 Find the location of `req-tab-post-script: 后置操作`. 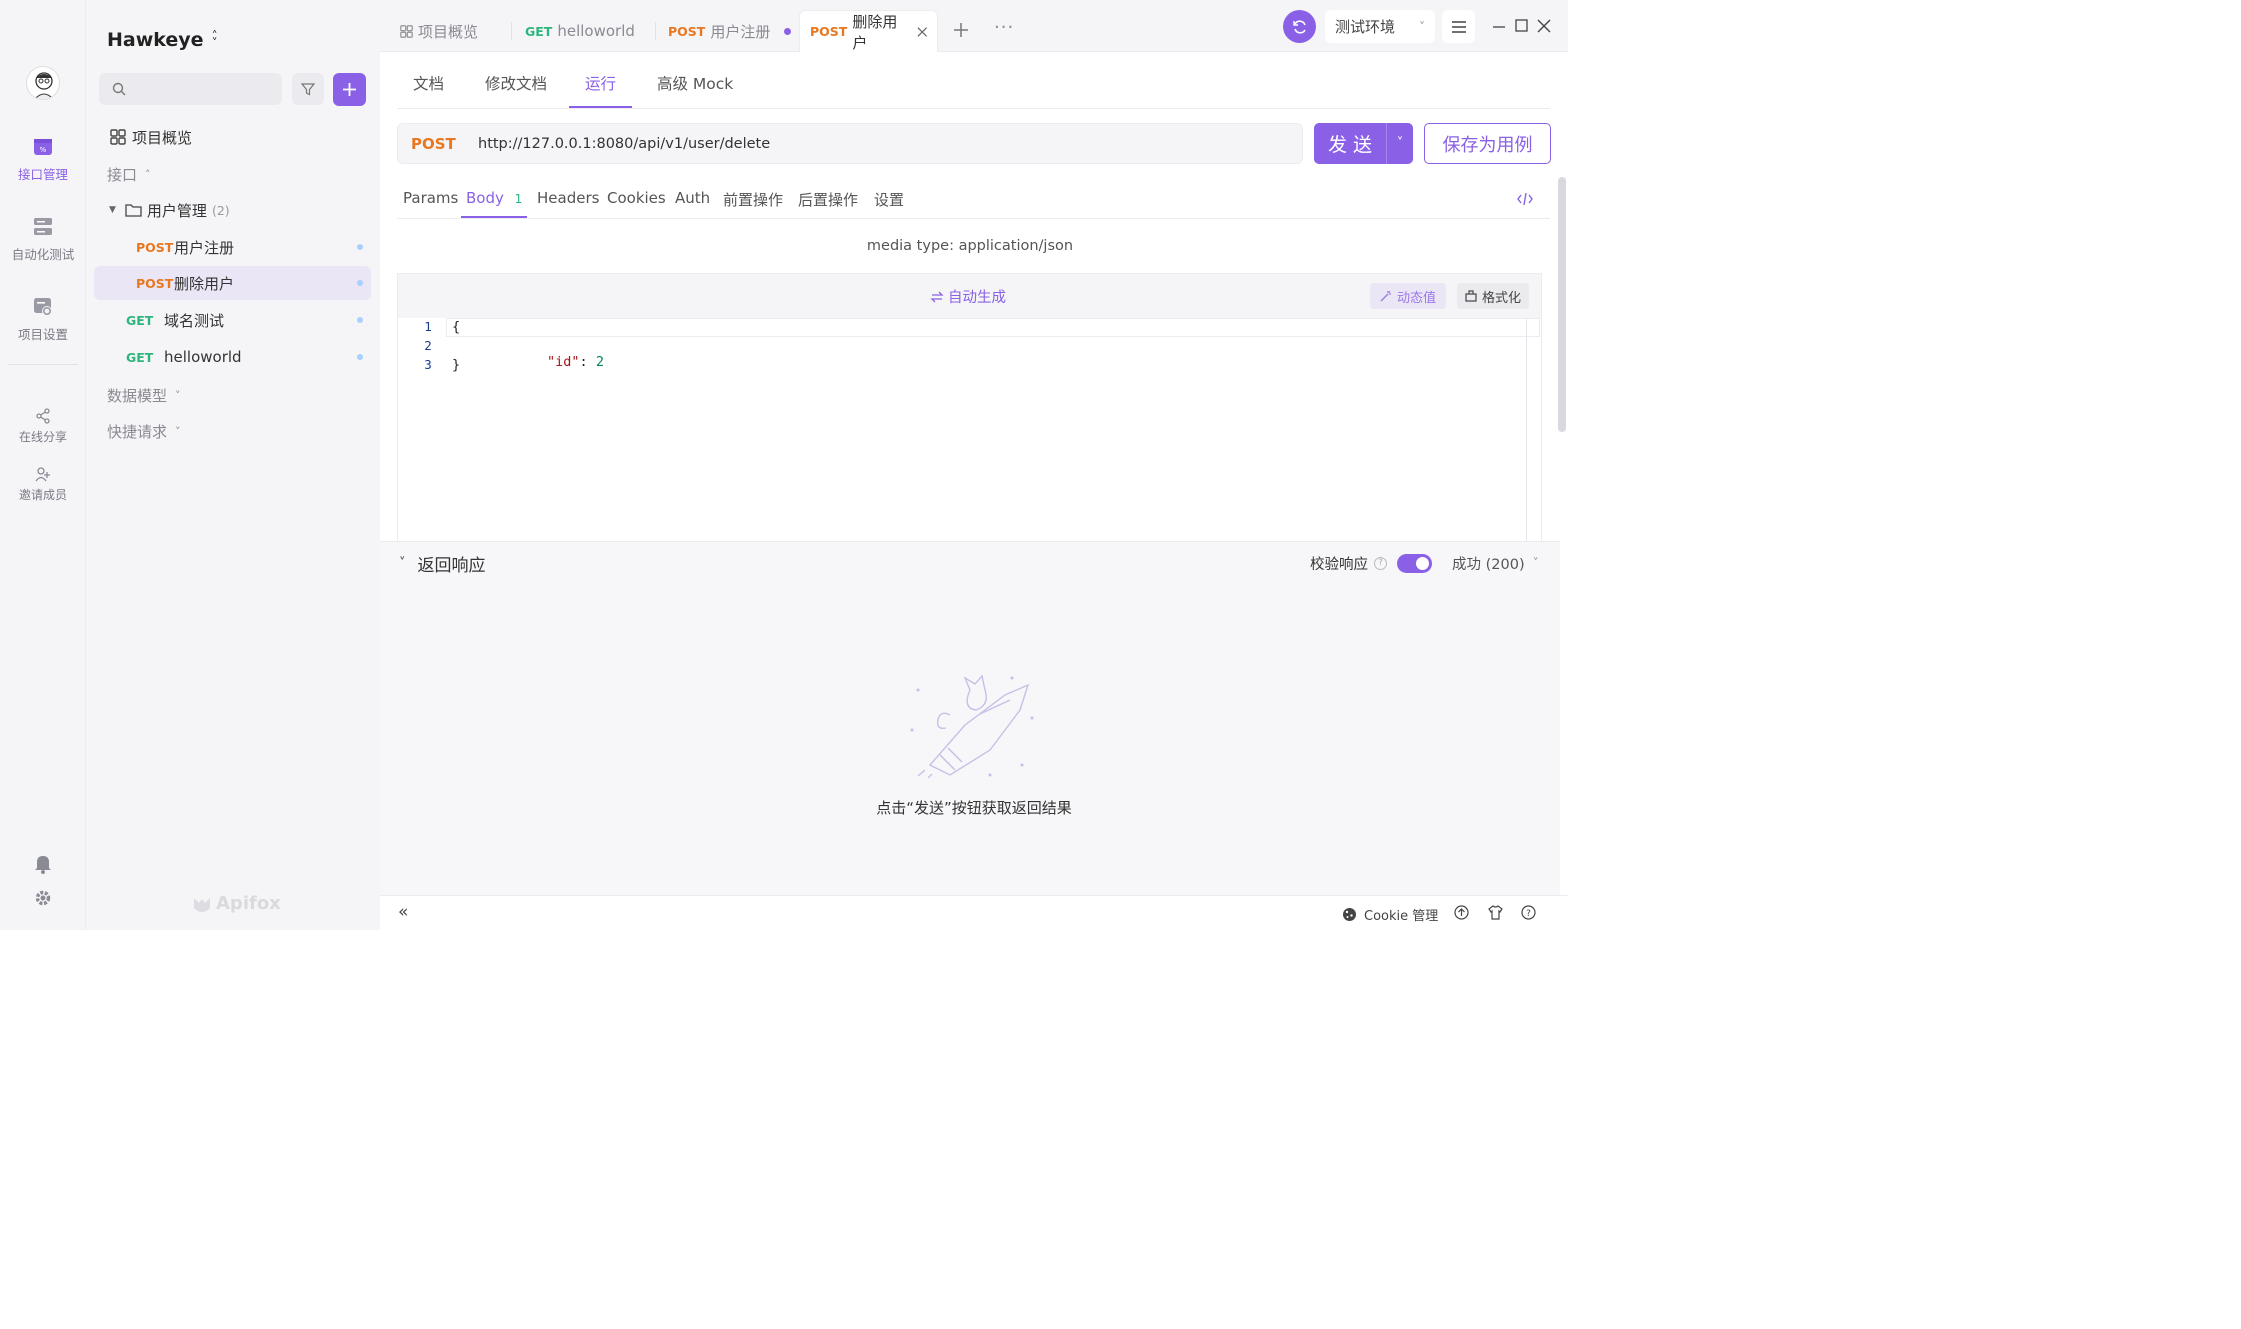

req-tab-post-script: 后置操作 is located at coordinates (828, 199).